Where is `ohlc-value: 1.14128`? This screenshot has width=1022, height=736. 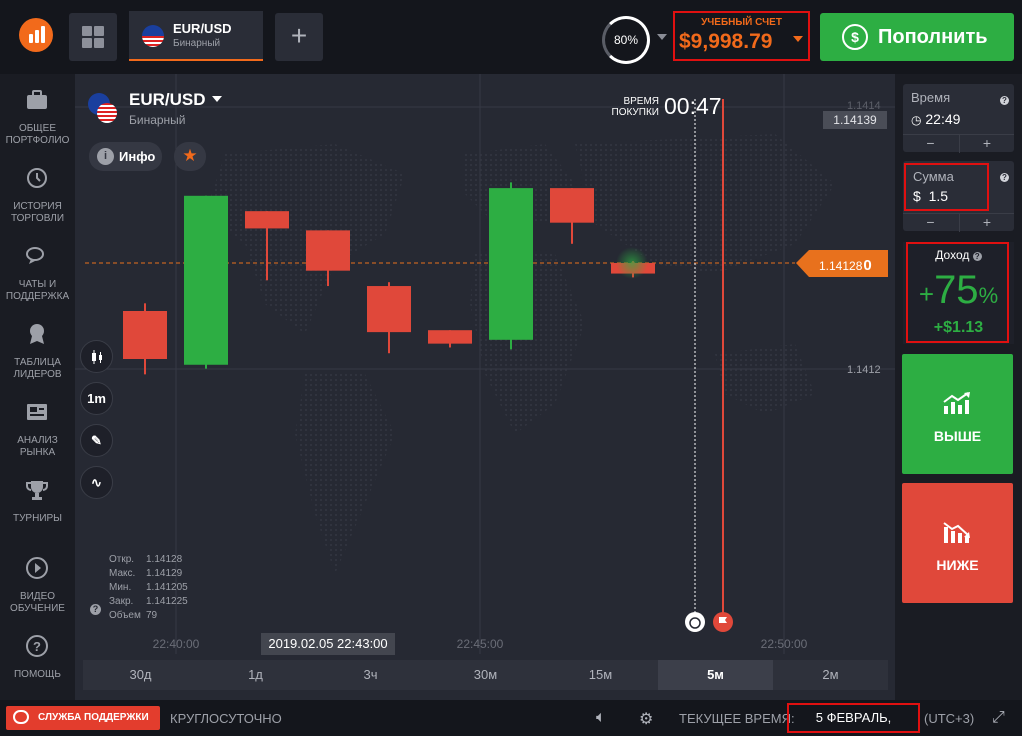
ohlc-value: 1.14128 is located at coordinates (164, 559).